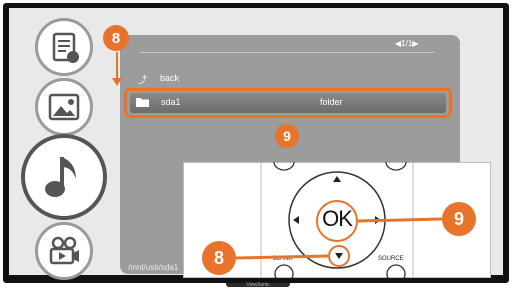 The image size is (516, 289). I want to click on step-8-callout-down: 8, so click(219, 258).